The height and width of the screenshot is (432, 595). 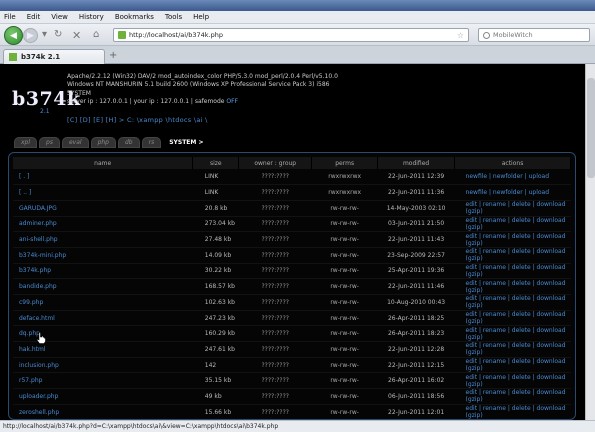 I want to click on stop-icon: ✕, so click(x=76, y=35).